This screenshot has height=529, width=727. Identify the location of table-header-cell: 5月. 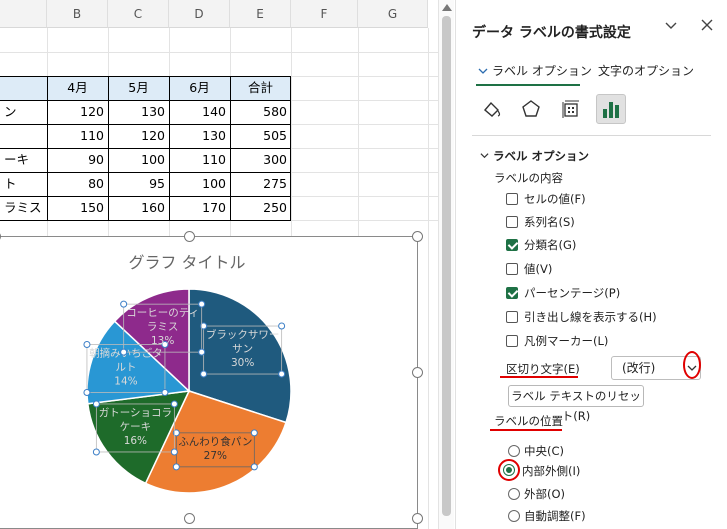
(138, 88).